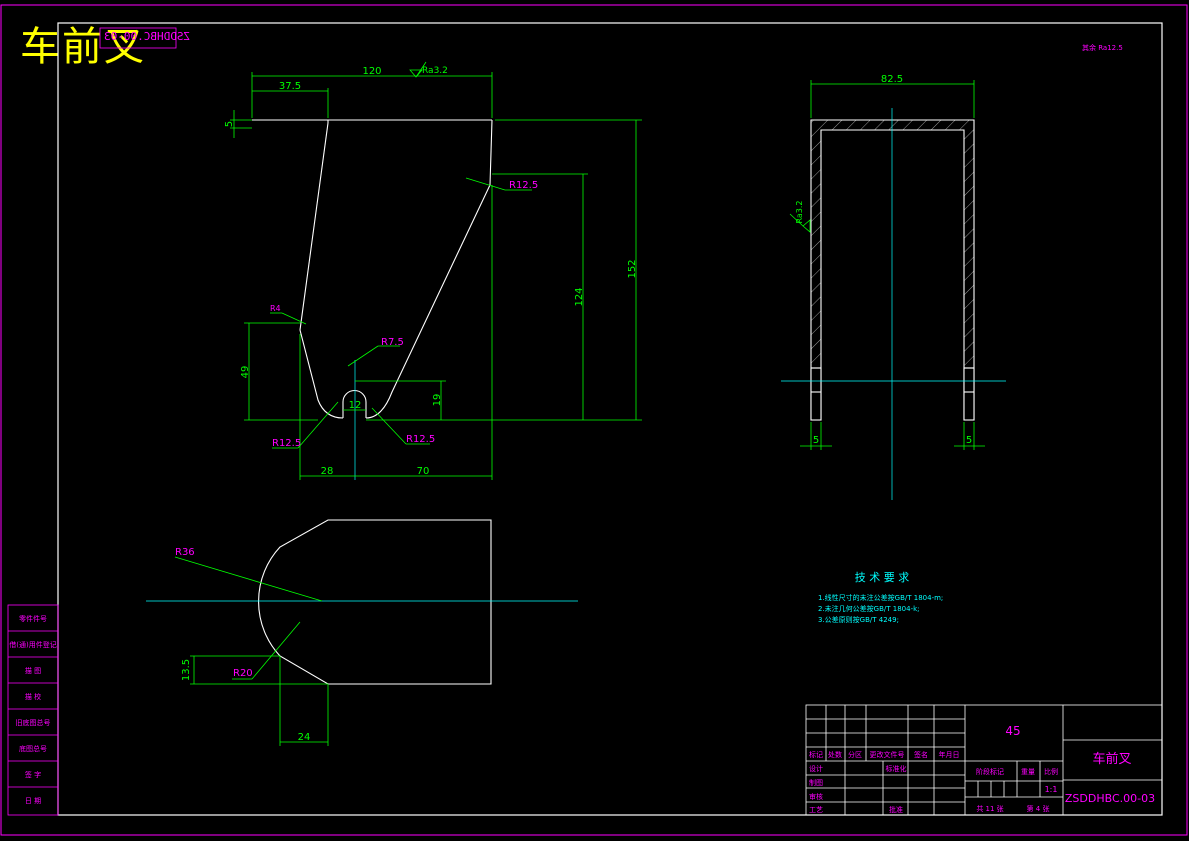 This screenshot has height=841, width=1189. I want to click on radius-r36: R36, so click(185, 552).